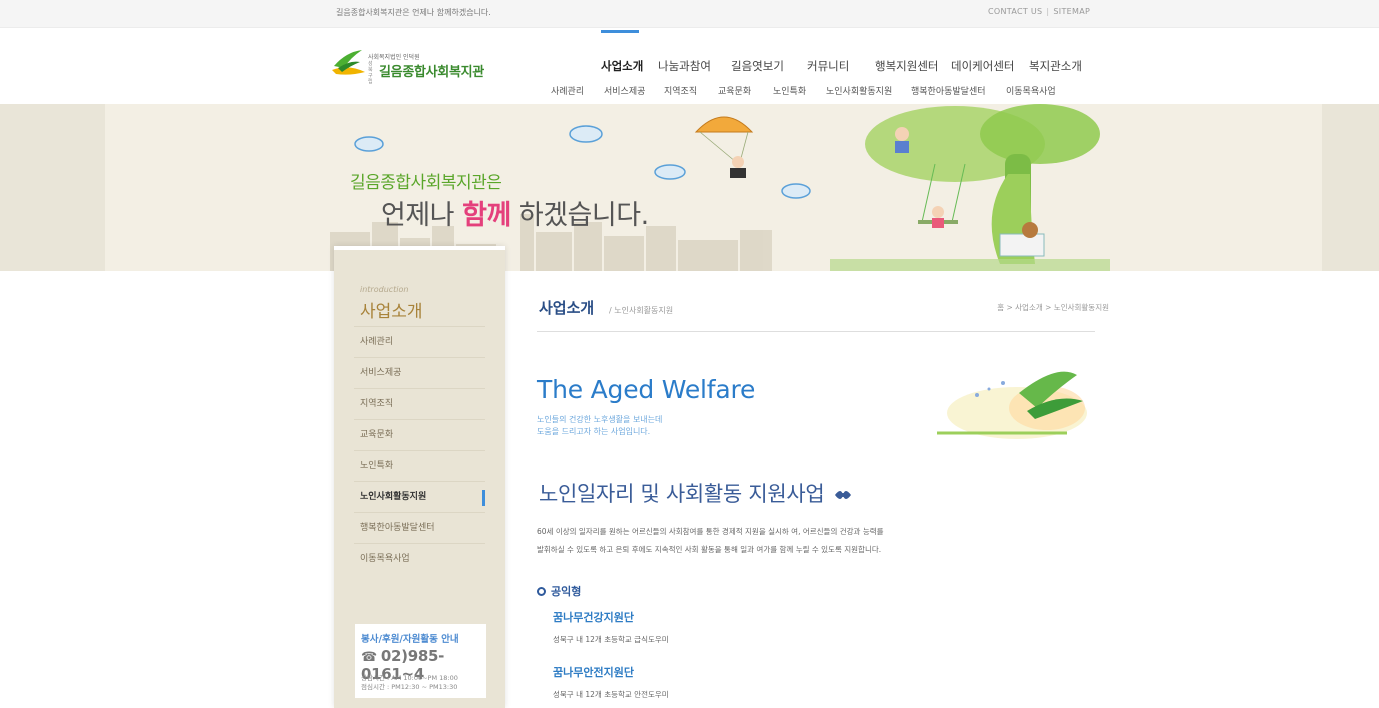 The image size is (1379, 708). I want to click on page-subtitle: / 노인사회활동지원, so click(641, 310).